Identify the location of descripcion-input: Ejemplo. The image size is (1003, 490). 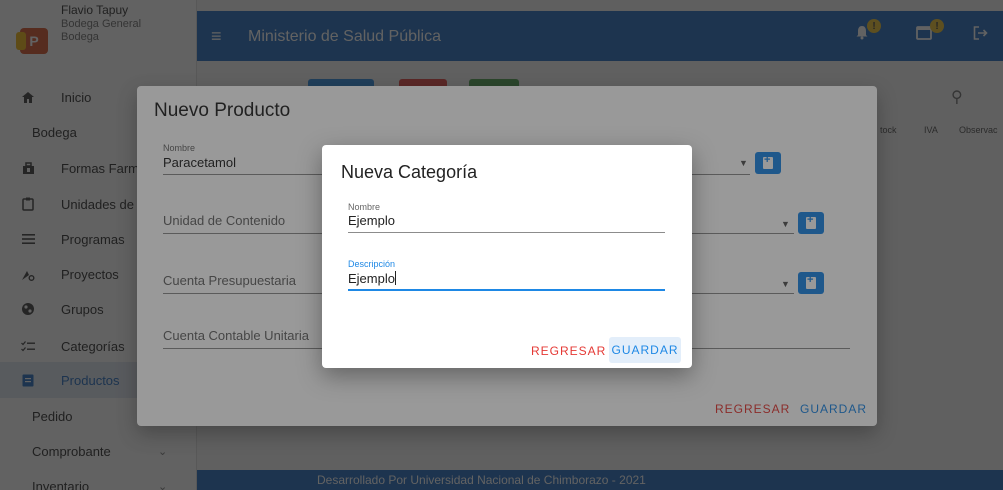
(372, 278).